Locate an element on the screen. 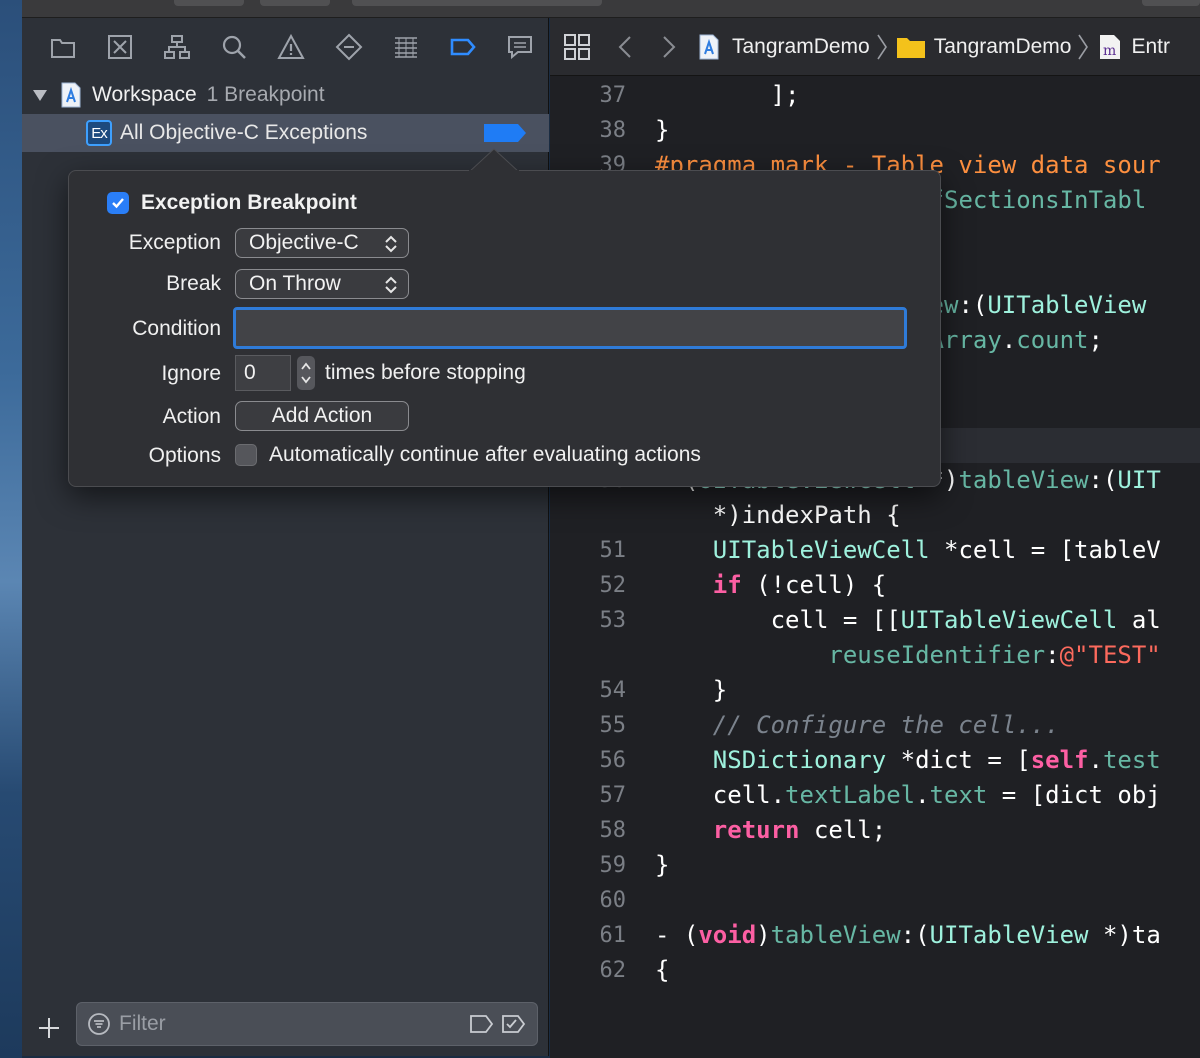 Image resolution: width=1200 pixels, height=1058 pixels. break-popup: On Throw is located at coordinates (322, 284).